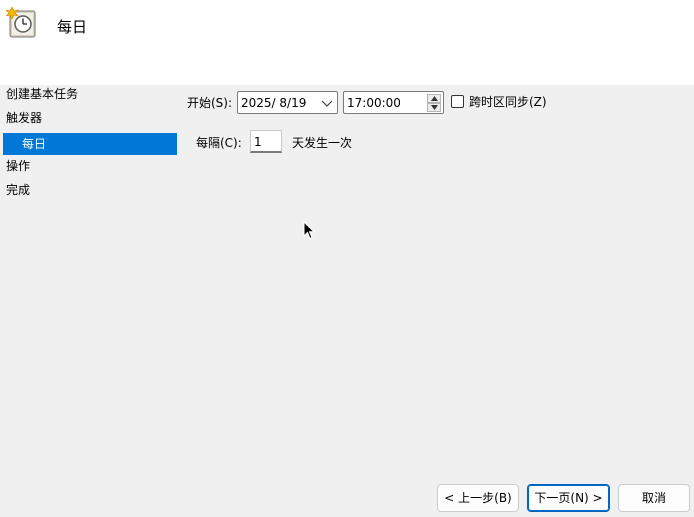 This screenshot has height=517, width=694. I want to click on nav-item-trigger: 触发器, so click(24, 118).